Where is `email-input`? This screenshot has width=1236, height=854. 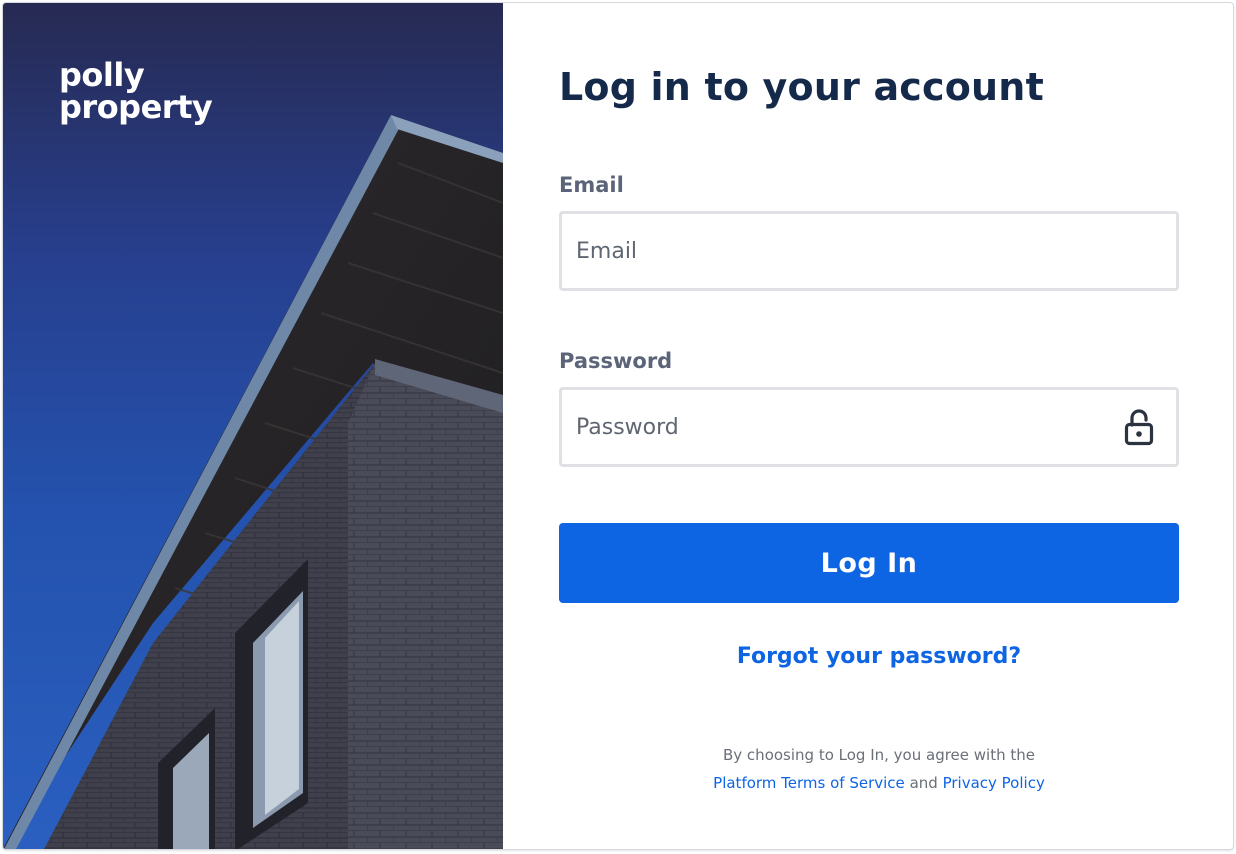
email-input is located at coordinates (869, 251).